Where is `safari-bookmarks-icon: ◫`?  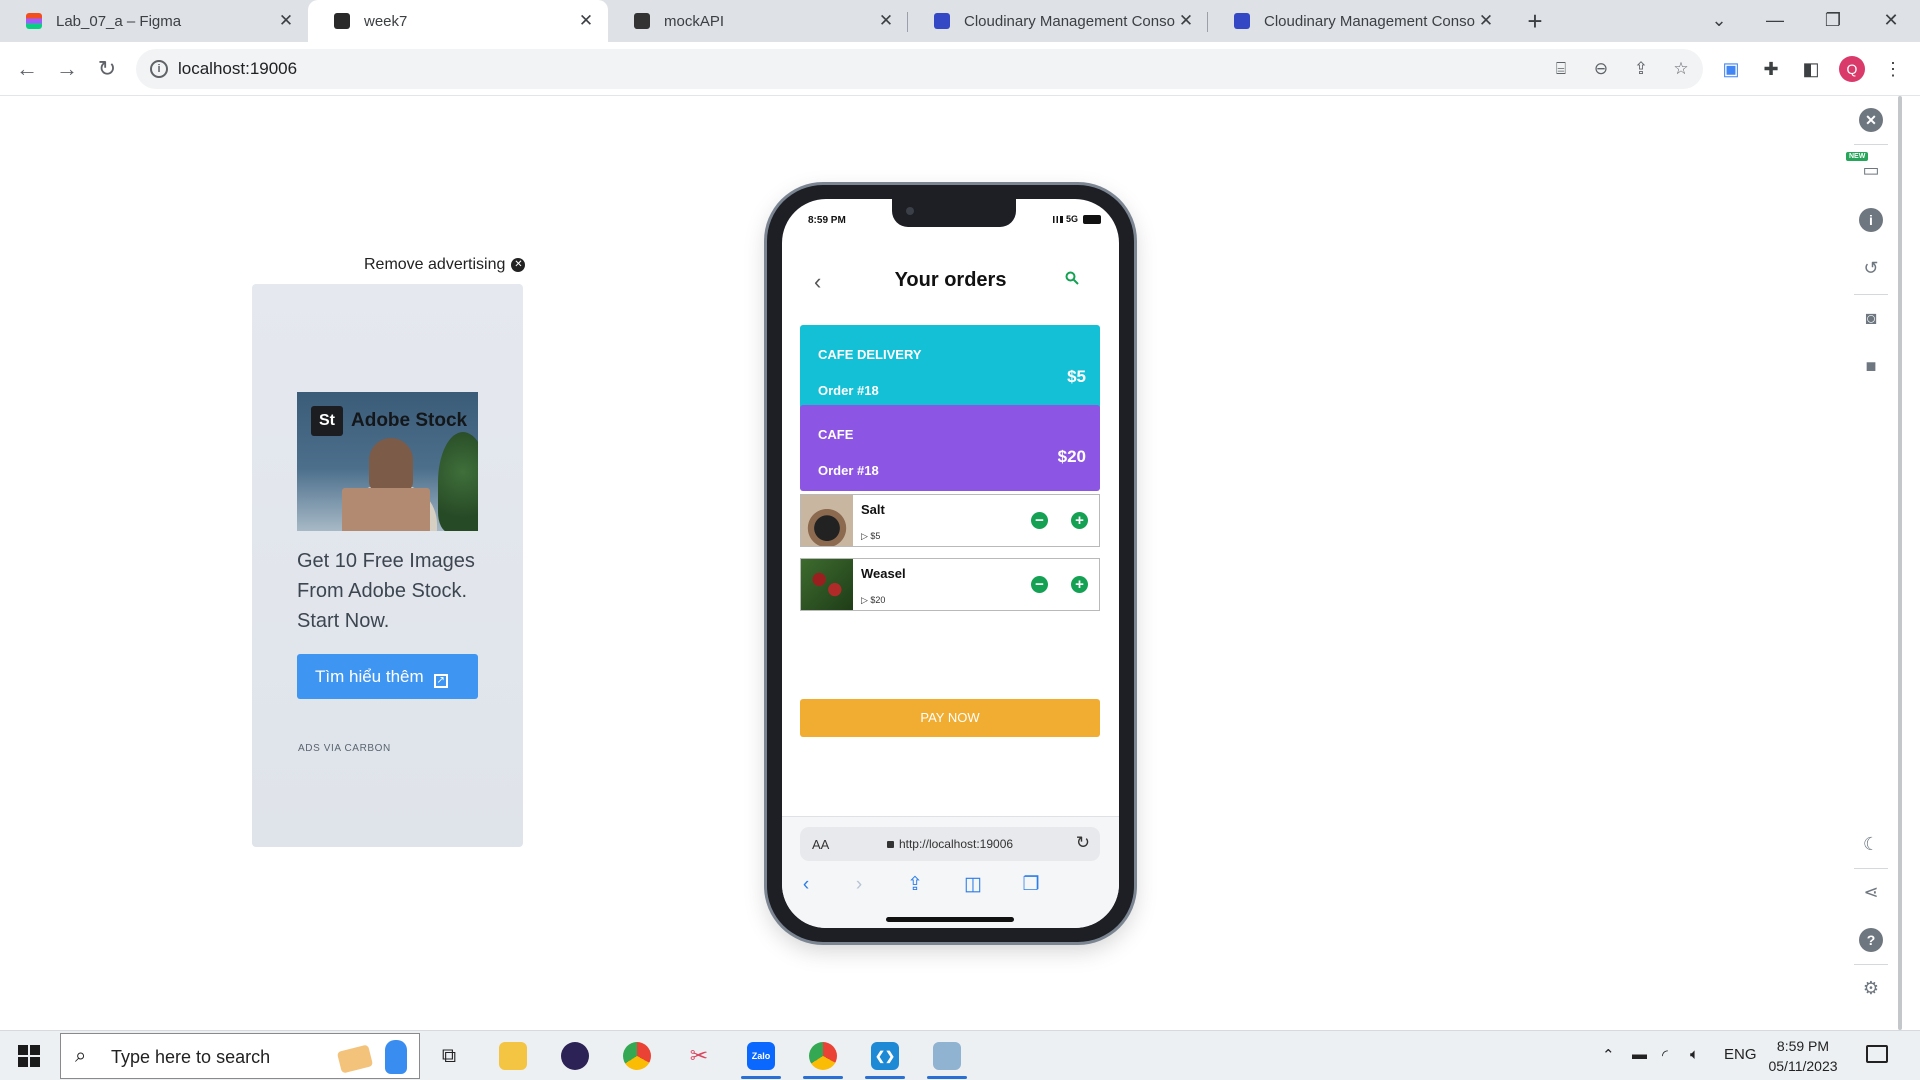 safari-bookmarks-icon: ◫ is located at coordinates (973, 885).